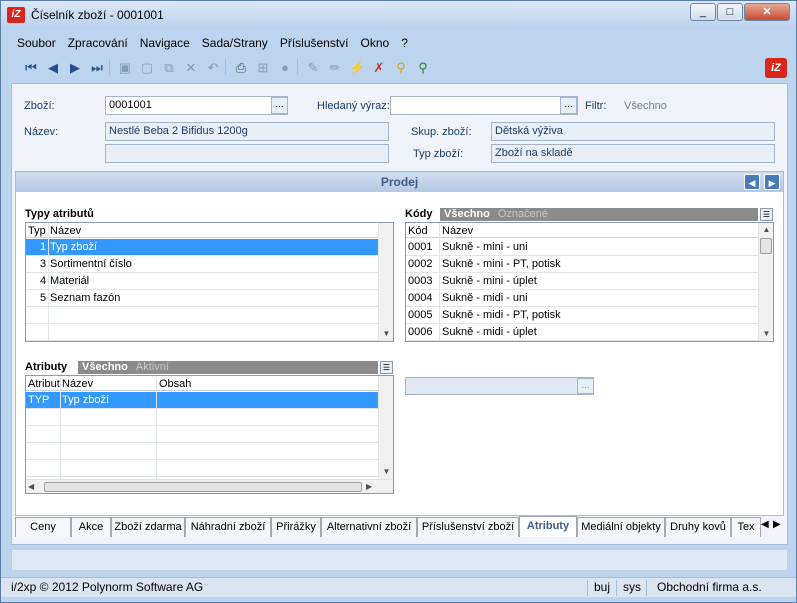  I want to click on cell-typ: 3, so click(43, 264).